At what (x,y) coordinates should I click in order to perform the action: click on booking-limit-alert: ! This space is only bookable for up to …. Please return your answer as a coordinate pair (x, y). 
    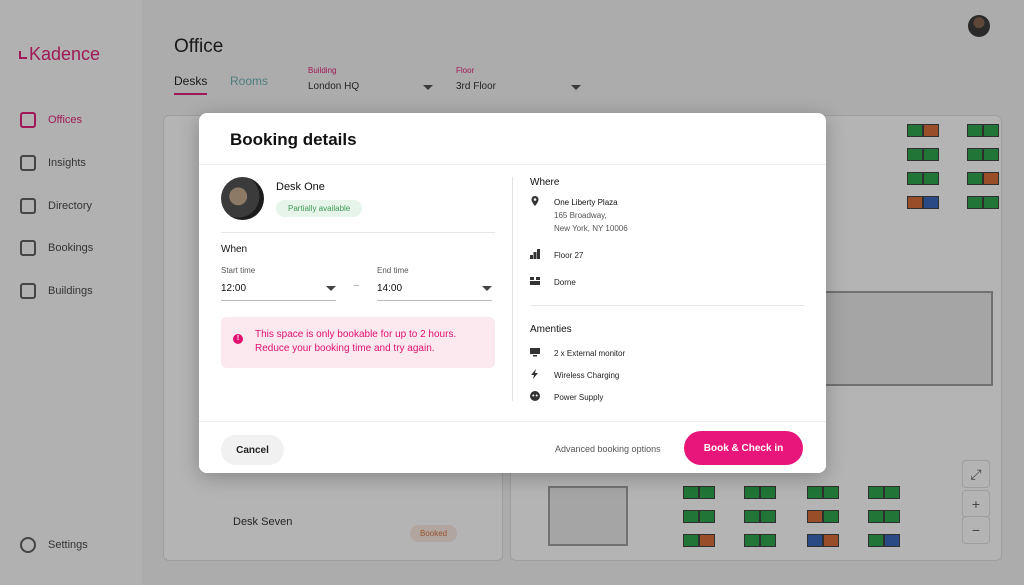
    Looking at the image, I should click on (358, 342).